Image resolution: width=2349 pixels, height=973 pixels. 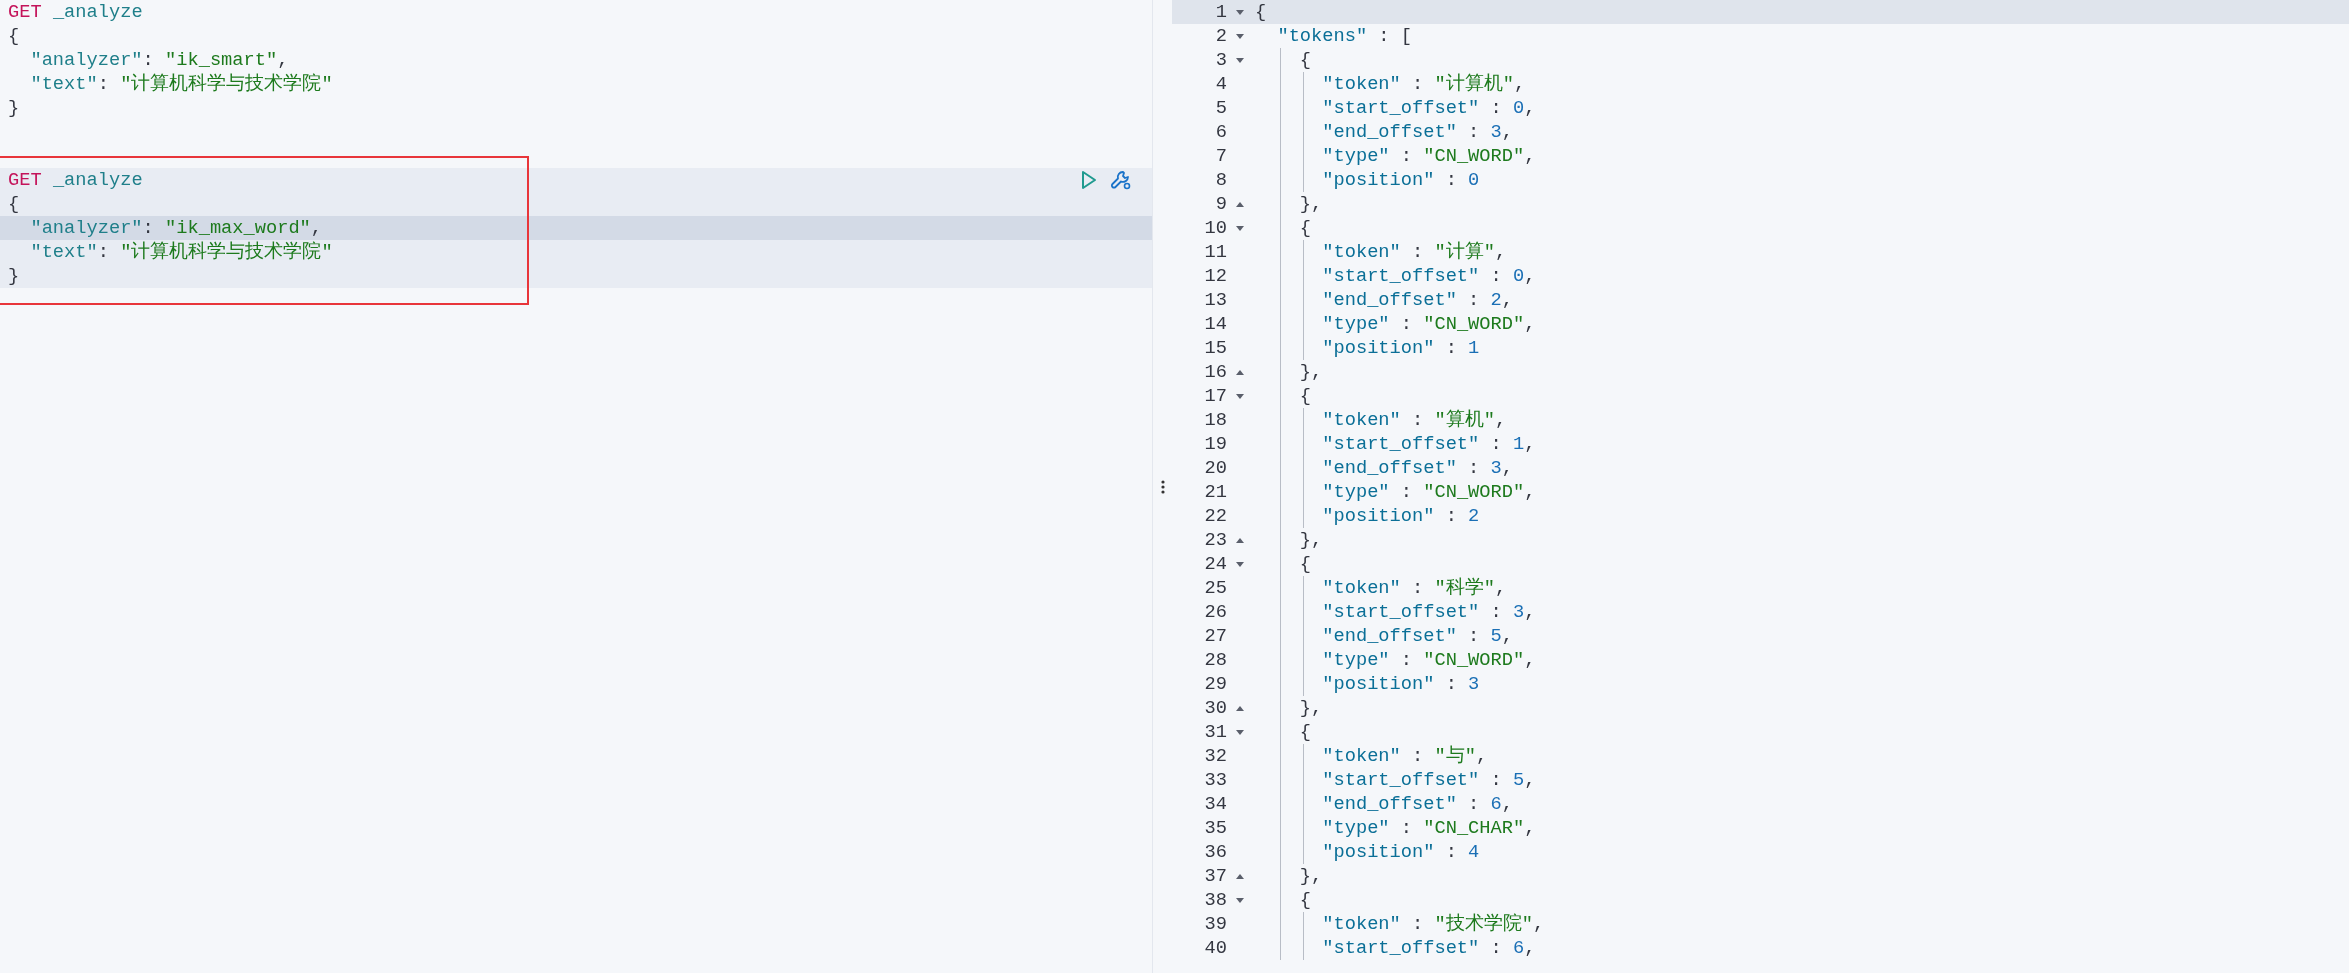 What do you see at coordinates (1417, 804) in the screenshot?
I see `code-line: "end_offset" : 6,` at bounding box center [1417, 804].